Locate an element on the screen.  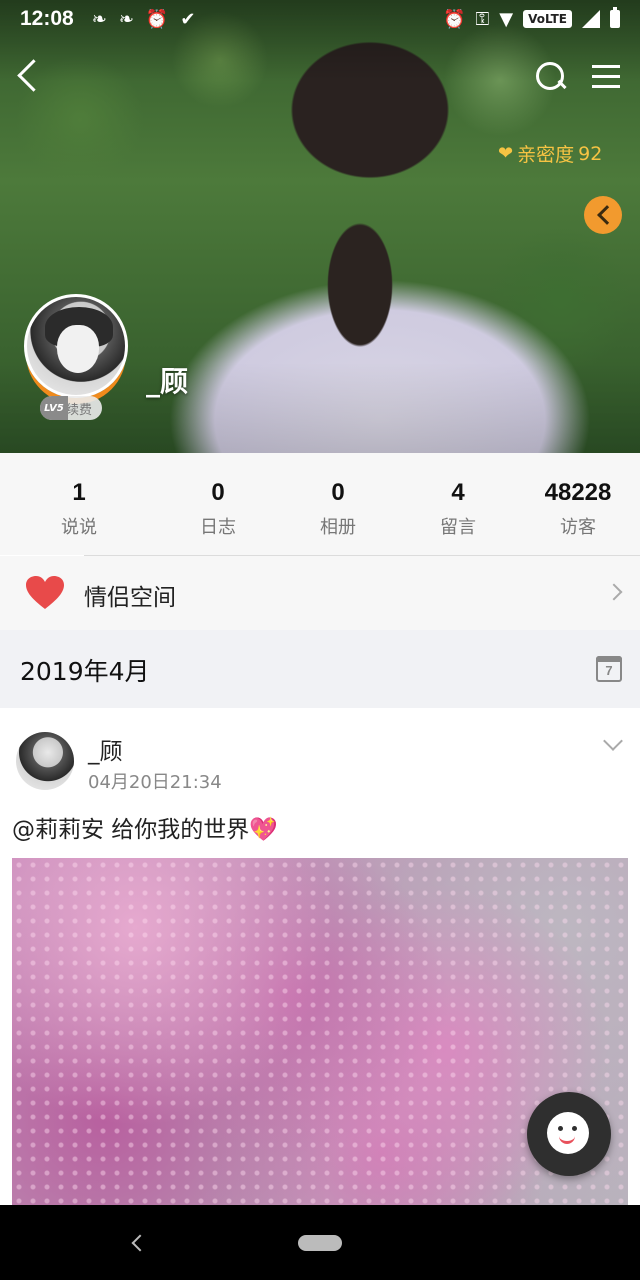
vip-renew-badge: LV5 续费 is located at coordinates (71, 408).